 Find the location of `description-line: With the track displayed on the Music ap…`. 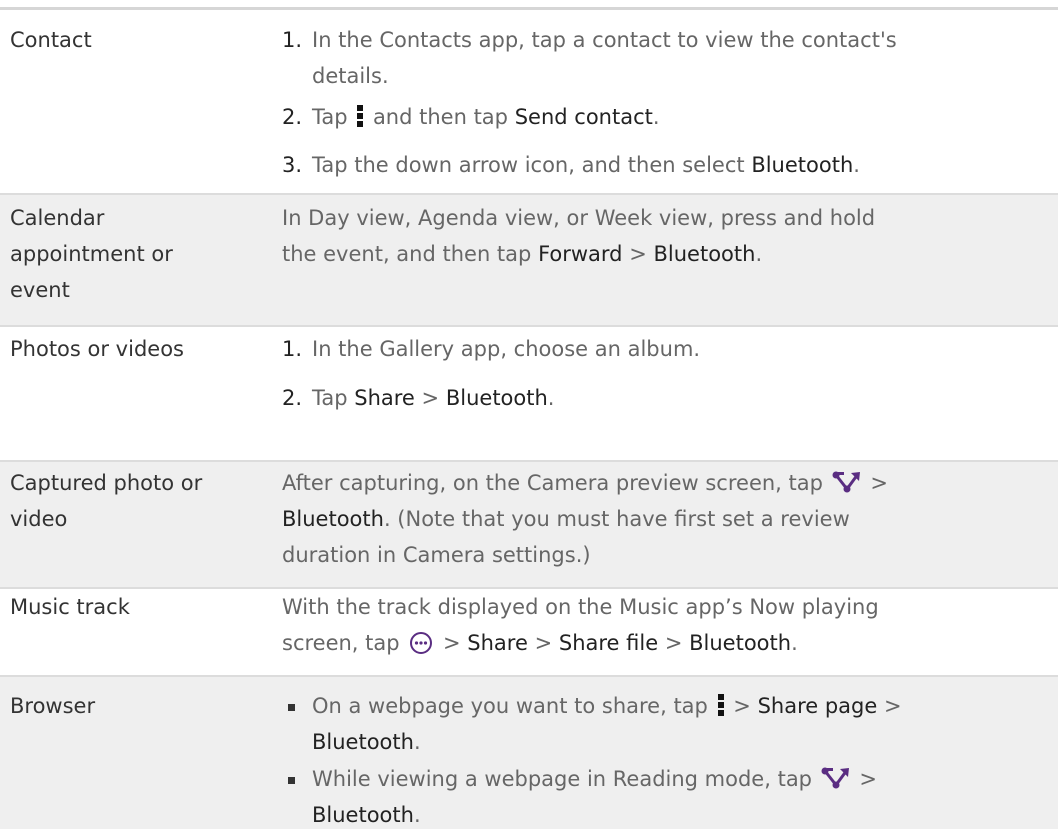

description-line: With the track displayed on the Music ap… is located at coordinates (580, 607).